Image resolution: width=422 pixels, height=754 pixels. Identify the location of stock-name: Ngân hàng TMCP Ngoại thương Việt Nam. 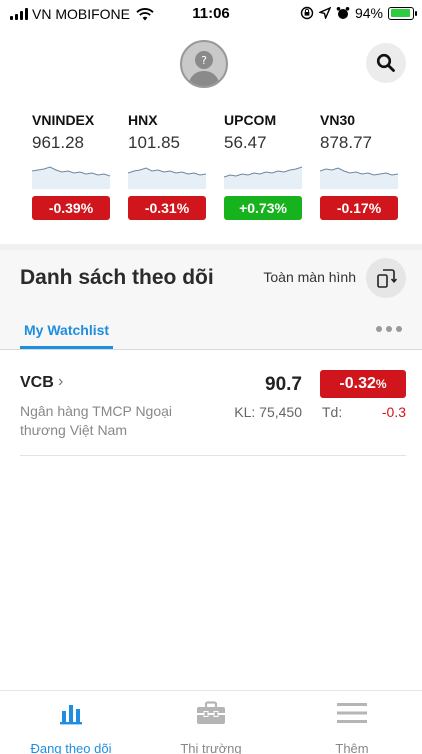
(96, 420).